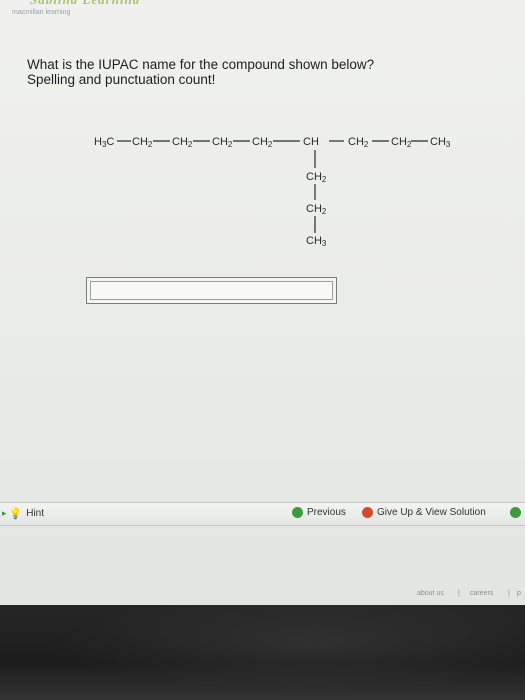 The height and width of the screenshot is (700, 525). I want to click on answer-input, so click(211, 290).